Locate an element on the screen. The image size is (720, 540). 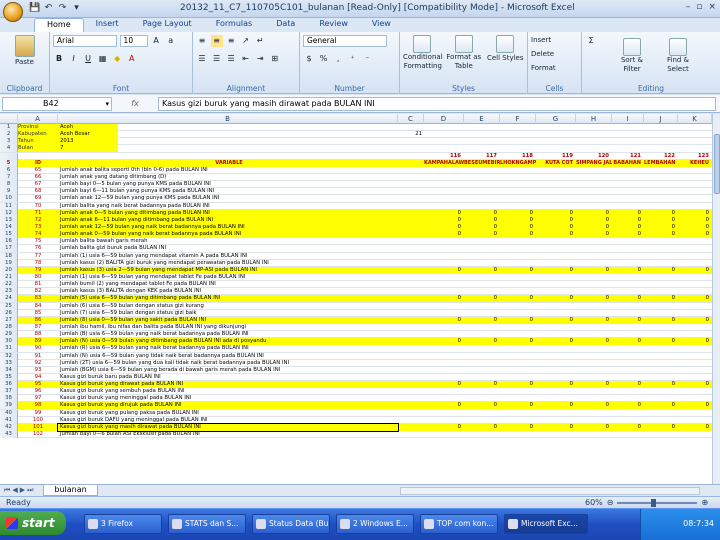
row-id: 76 is located at coordinates (38, 248).